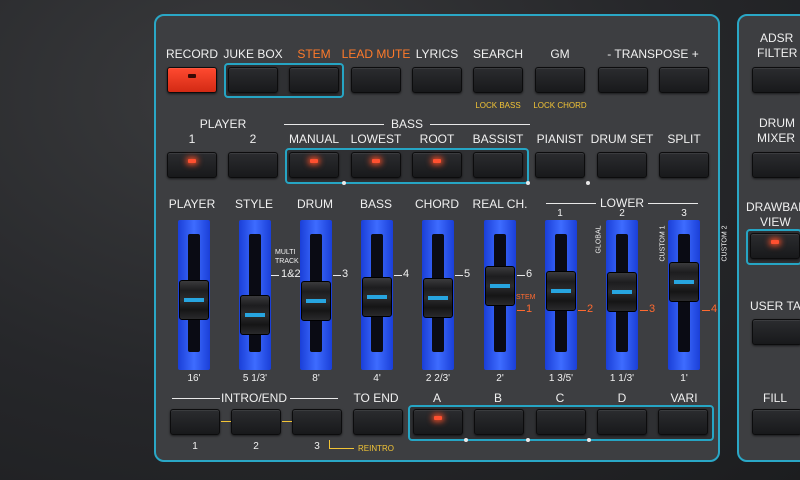  Describe the element at coordinates (378, 422) in the screenshot. I see `to-end-button` at that location.